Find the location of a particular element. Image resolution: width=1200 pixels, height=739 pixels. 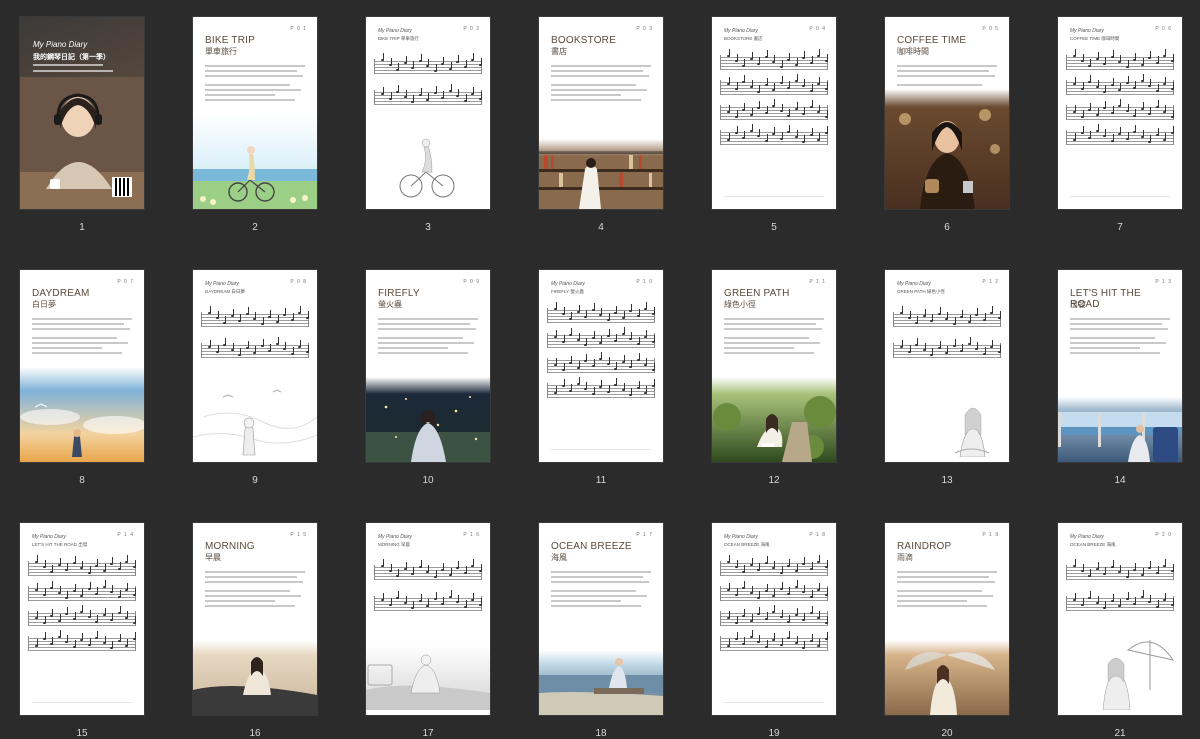

page-thumbnail-6: P 0 5 COFFEE TIME 咖啡時間 6 is located at coordinates (947, 125).